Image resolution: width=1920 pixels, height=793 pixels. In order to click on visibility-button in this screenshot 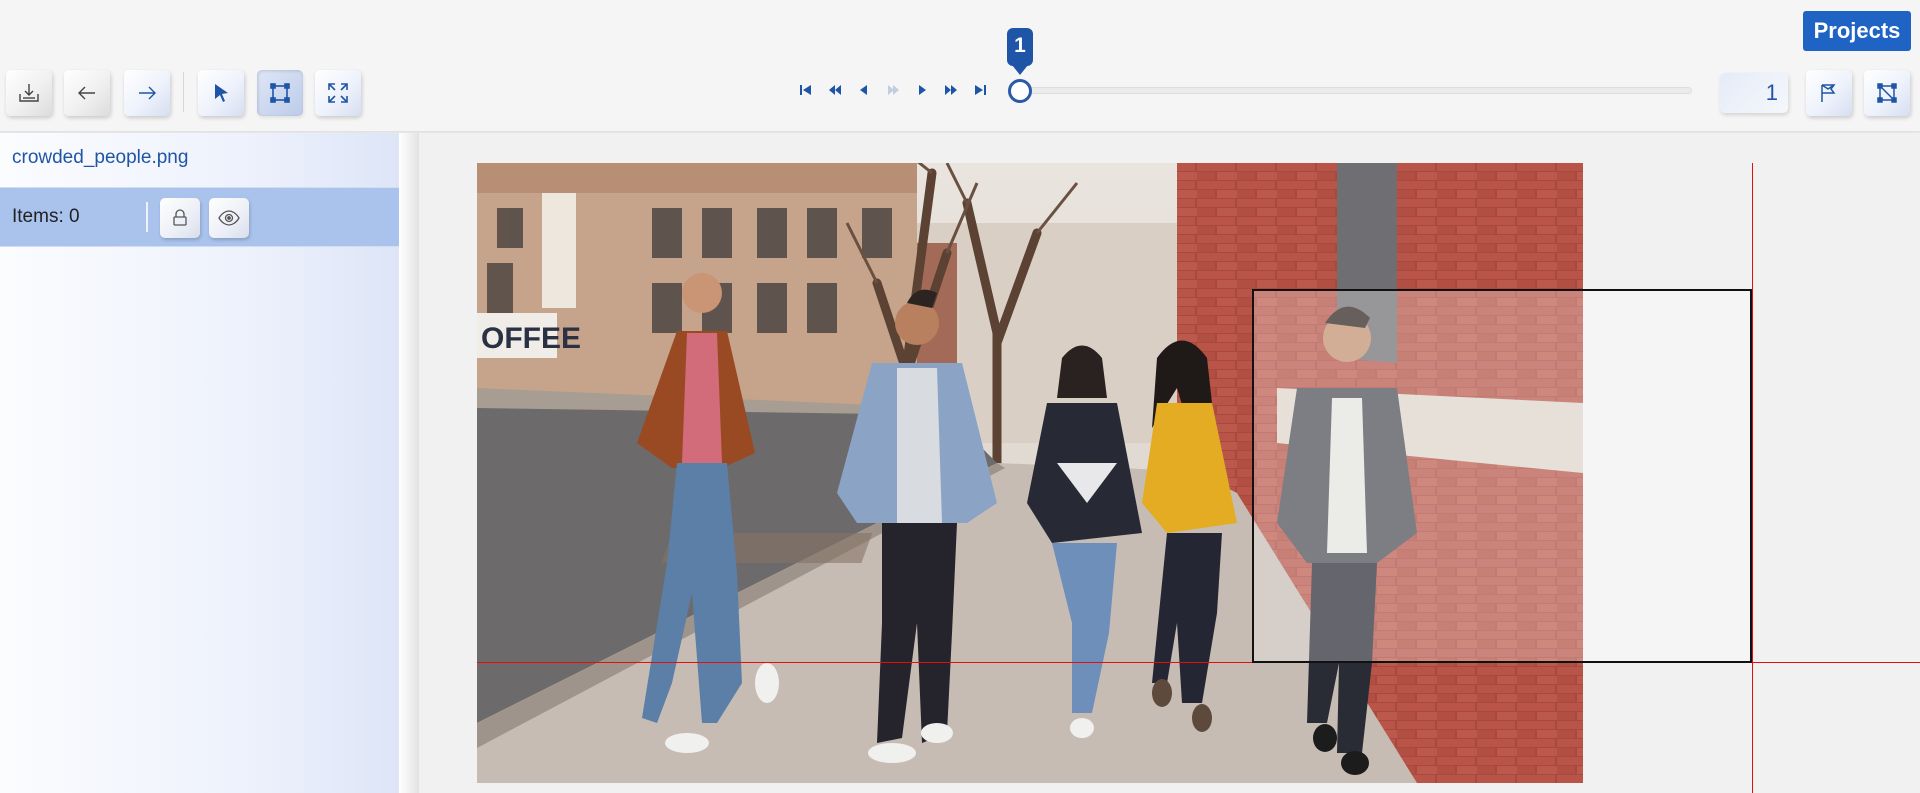, I will do `click(229, 218)`.